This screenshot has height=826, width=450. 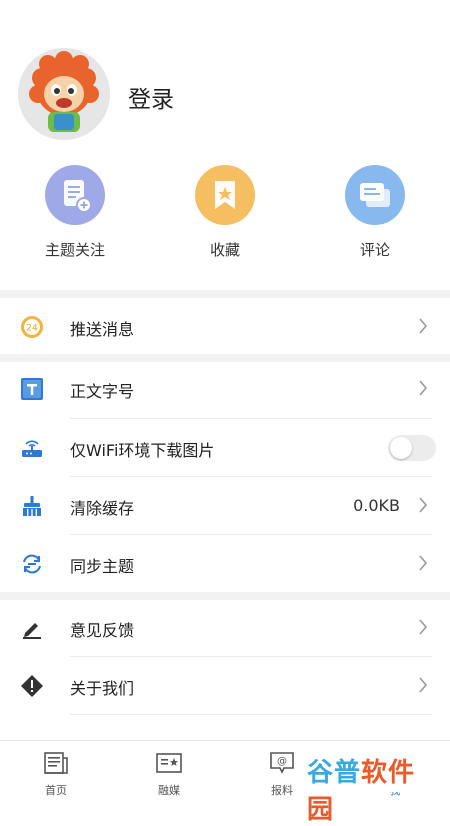 What do you see at coordinates (374, 789) in the screenshot?
I see `watermark-text: 谷普软件园` at bounding box center [374, 789].